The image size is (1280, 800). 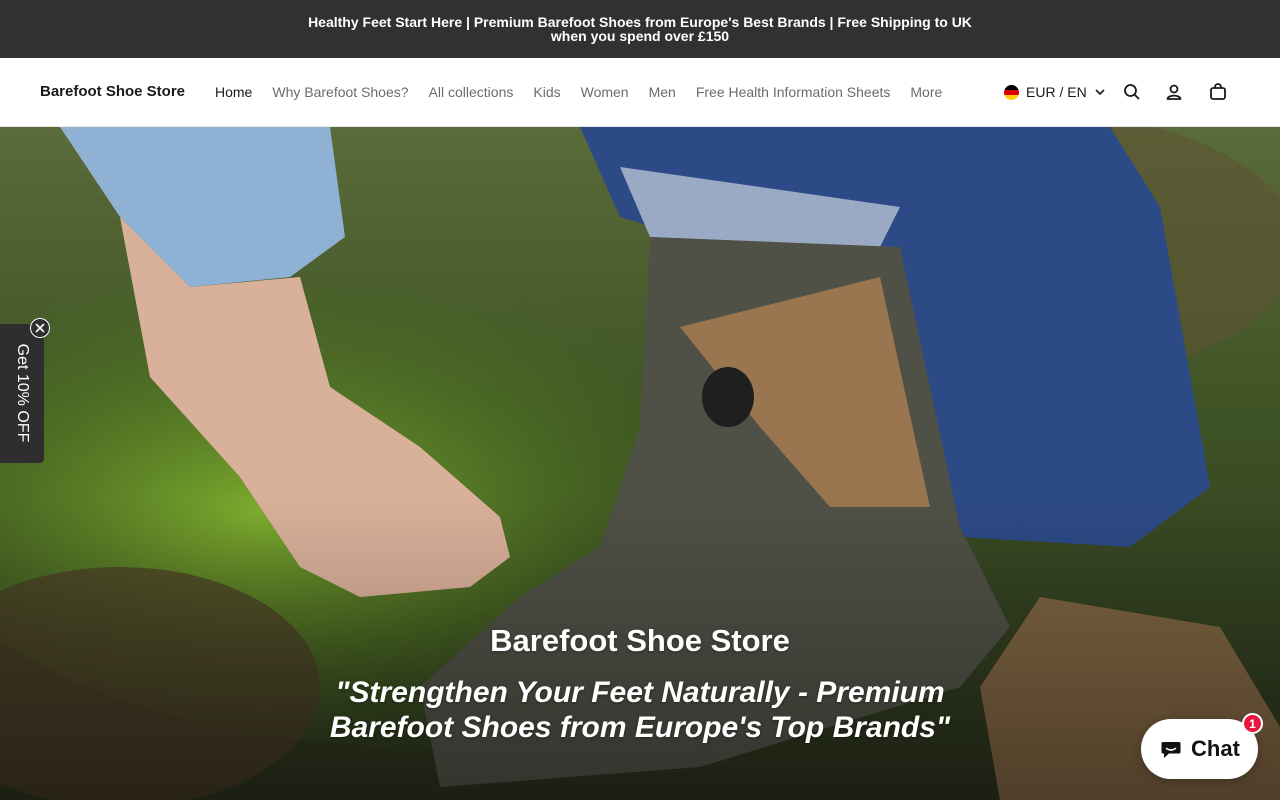 What do you see at coordinates (1215, 748) in the screenshot?
I see `chat-label: Chat` at bounding box center [1215, 748].